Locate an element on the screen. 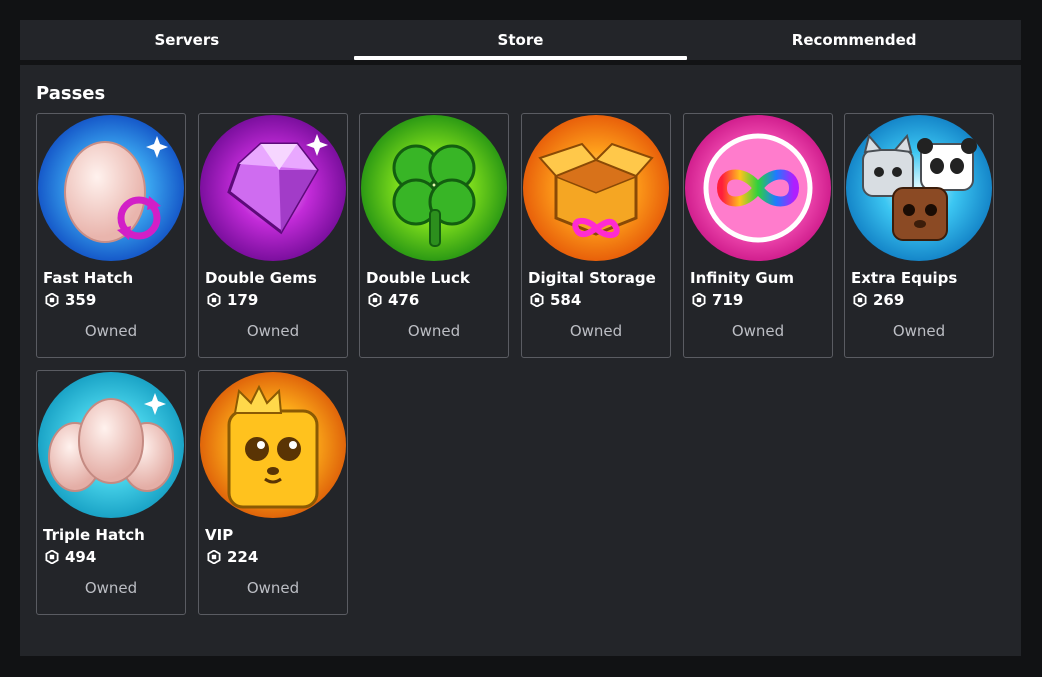 Image resolution: width=1042 pixels, height=677 pixels. pass-price: 269 is located at coordinates (889, 300).